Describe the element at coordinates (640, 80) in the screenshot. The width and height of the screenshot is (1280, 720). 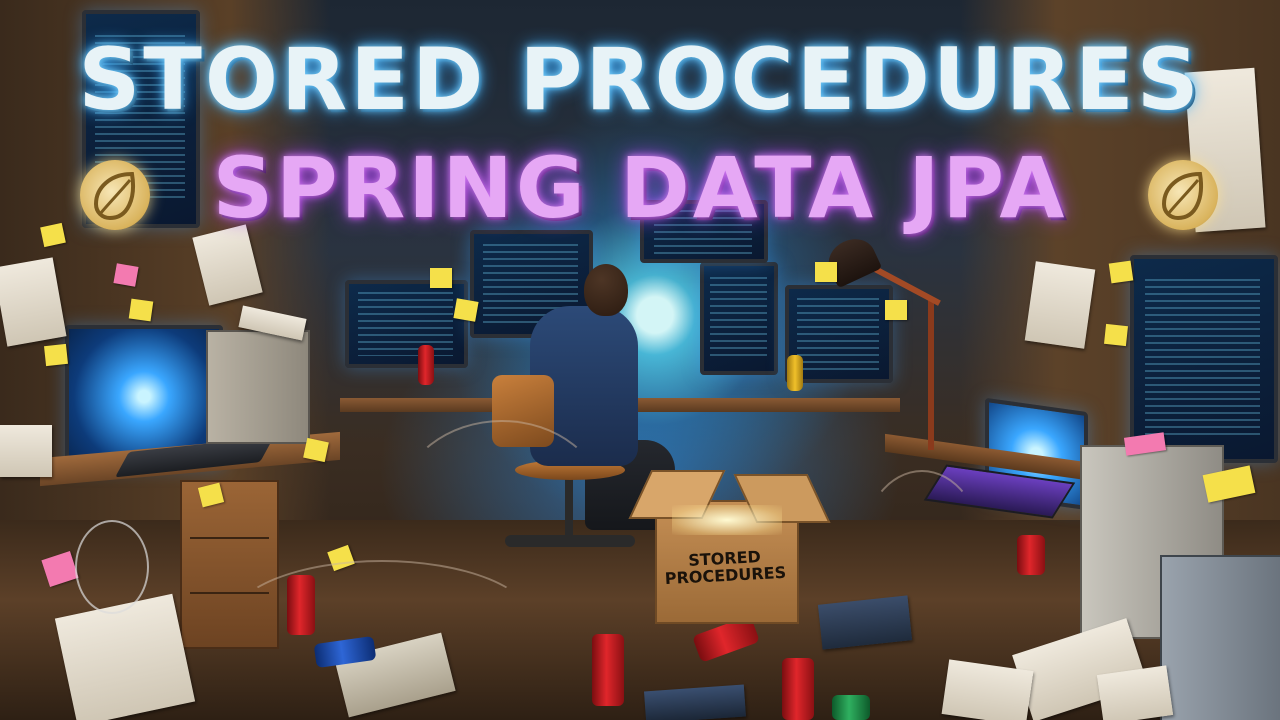
I see `title-stored-procedures: STORED PROCEDURES` at that location.